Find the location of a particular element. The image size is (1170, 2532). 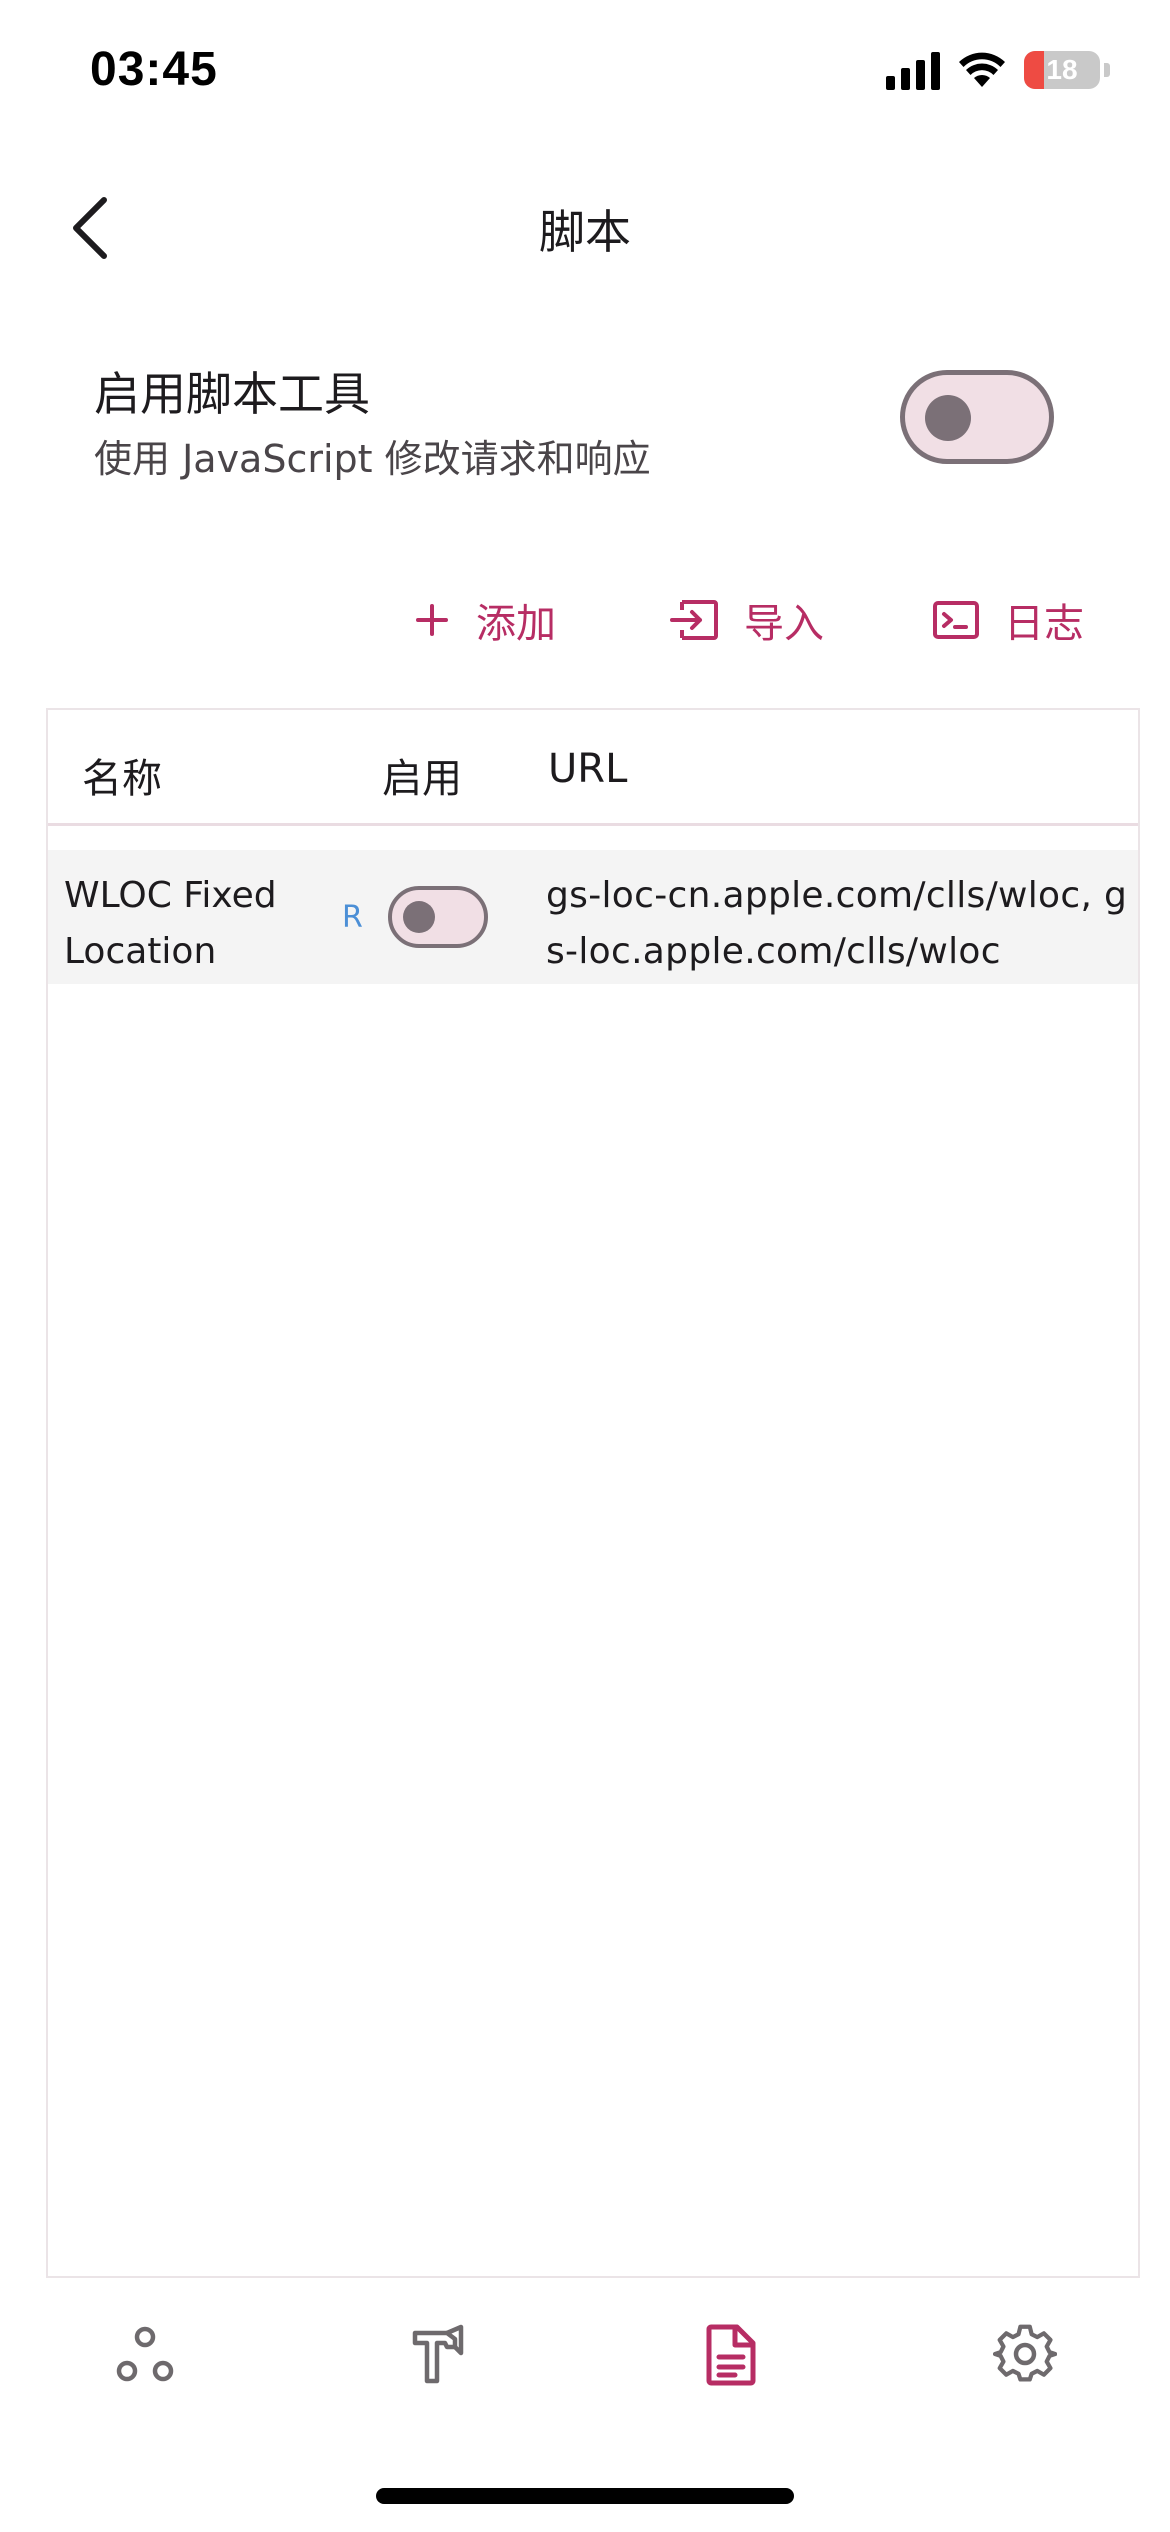

import-script-button: 导入 is located at coordinates (746, 620).